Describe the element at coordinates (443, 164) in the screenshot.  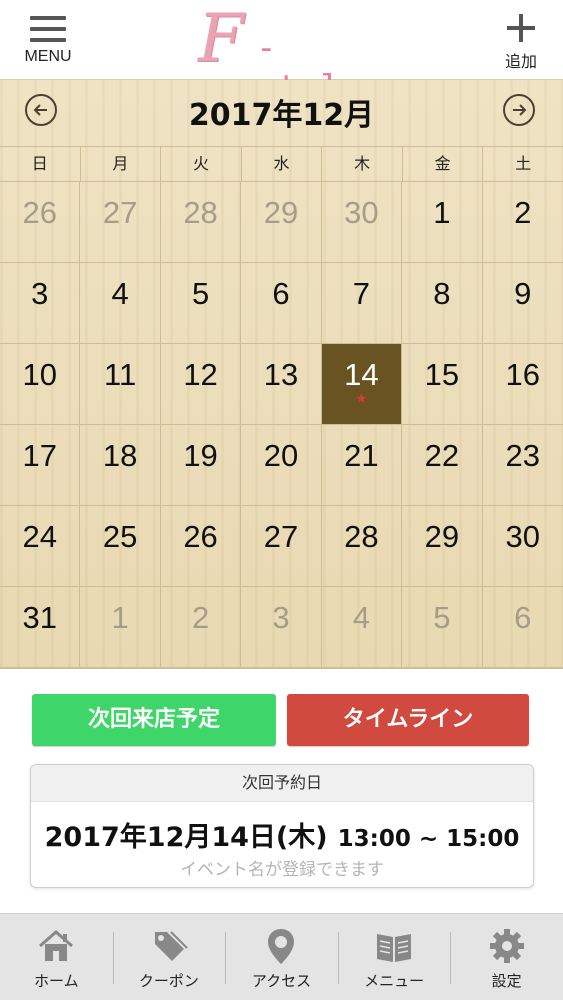
I see `weekday-label: 金` at that location.